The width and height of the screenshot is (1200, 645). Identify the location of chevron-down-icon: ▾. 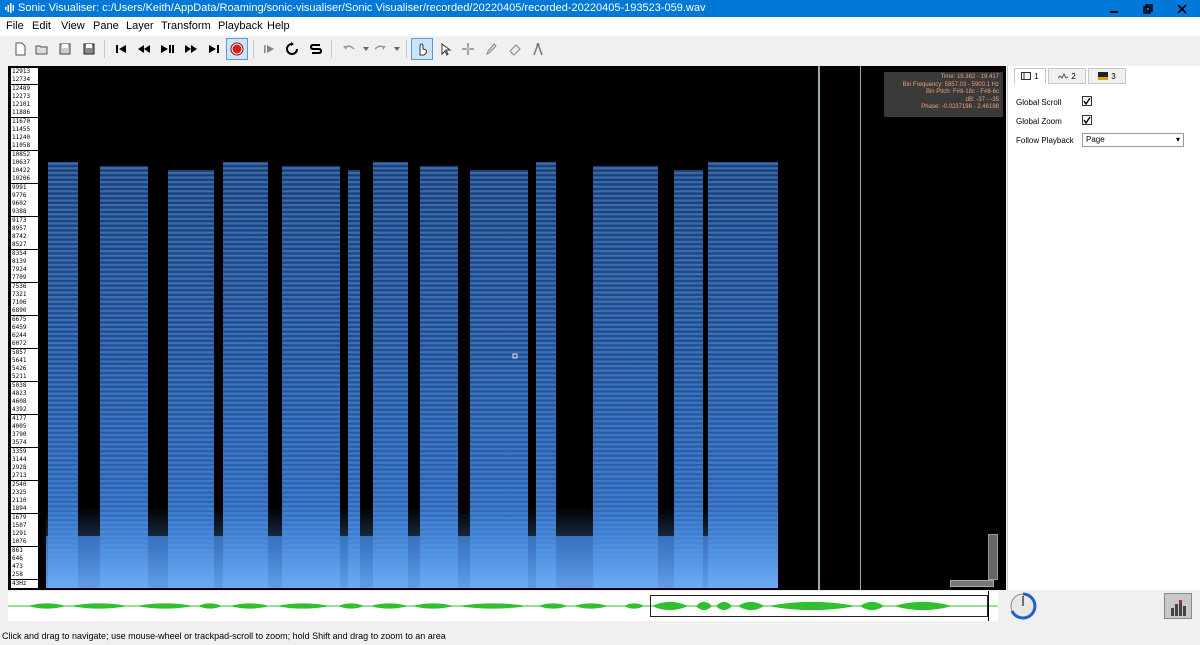
(1177, 139).